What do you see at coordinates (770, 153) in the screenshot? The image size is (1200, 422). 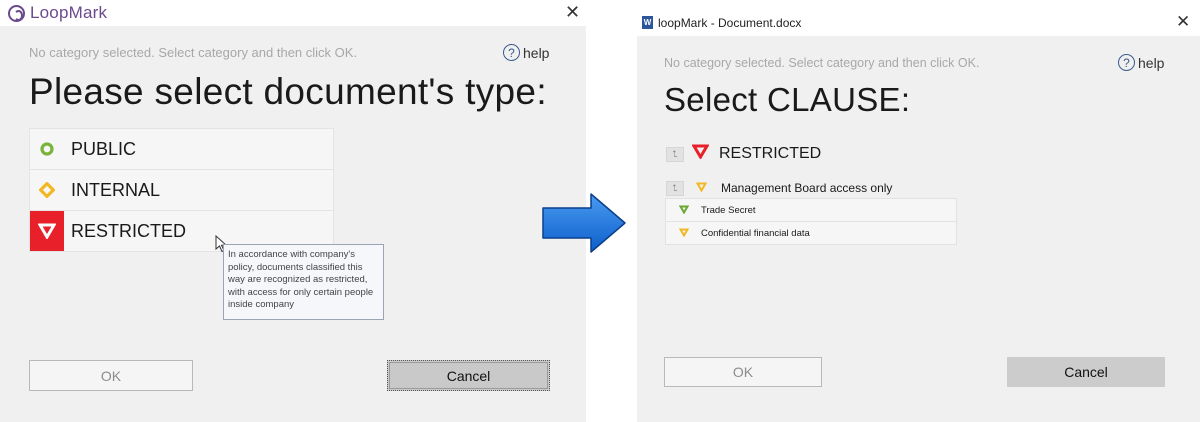 I see `clause-label: RESTRICTED` at bounding box center [770, 153].